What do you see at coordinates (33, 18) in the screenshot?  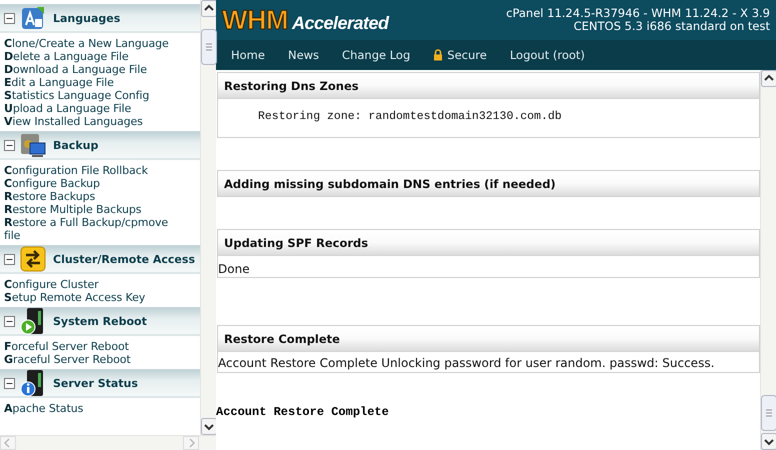 I see `language-letters-icon` at bounding box center [33, 18].